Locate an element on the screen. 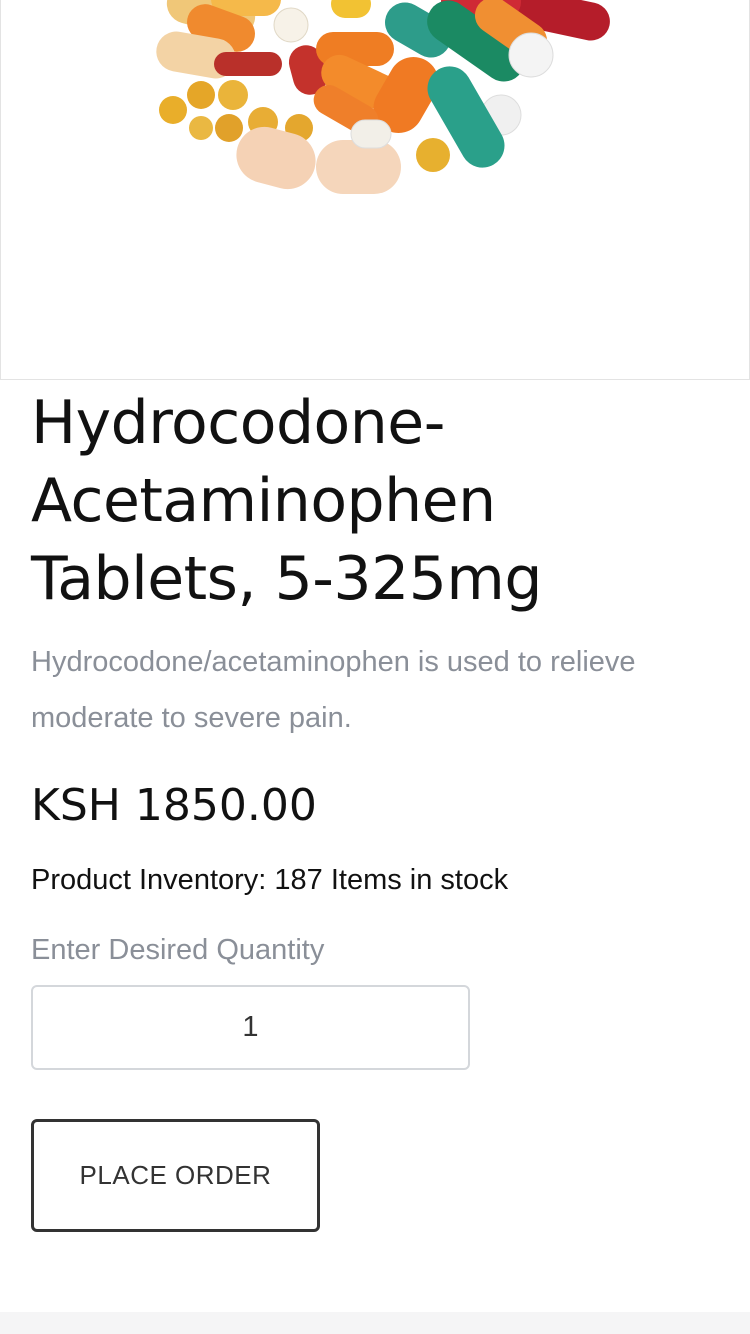 This screenshot has width=750, height=1334. inventory-status: Product Inventory: 187 Items in stock is located at coordinates (270, 880).